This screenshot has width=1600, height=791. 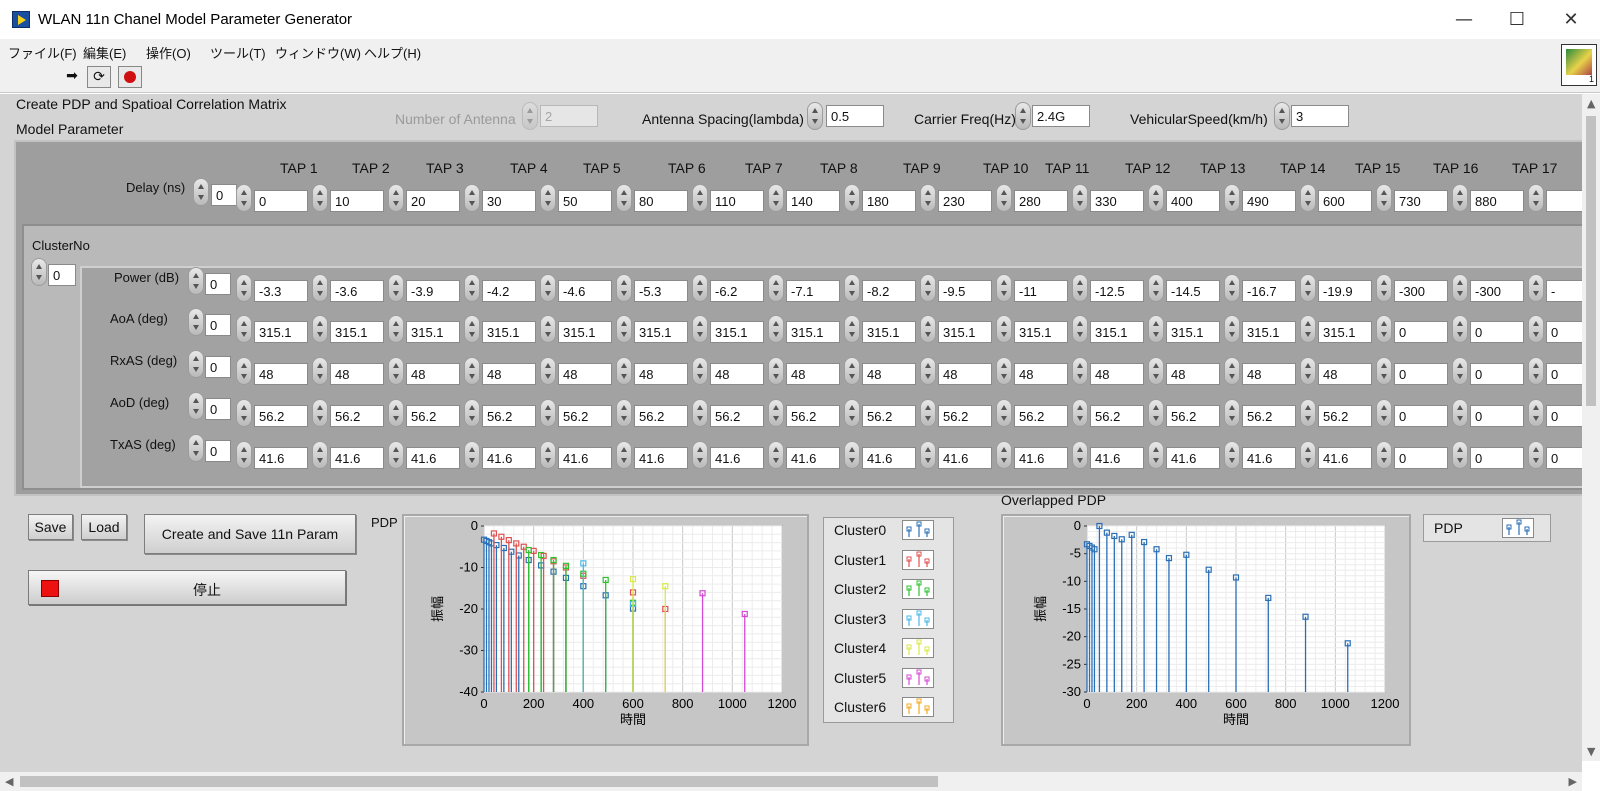 What do you see at coordinates (1564, 332) in the screenshot?
I see `aoa-tap-field: 0` at bounding box center [1564, 332].